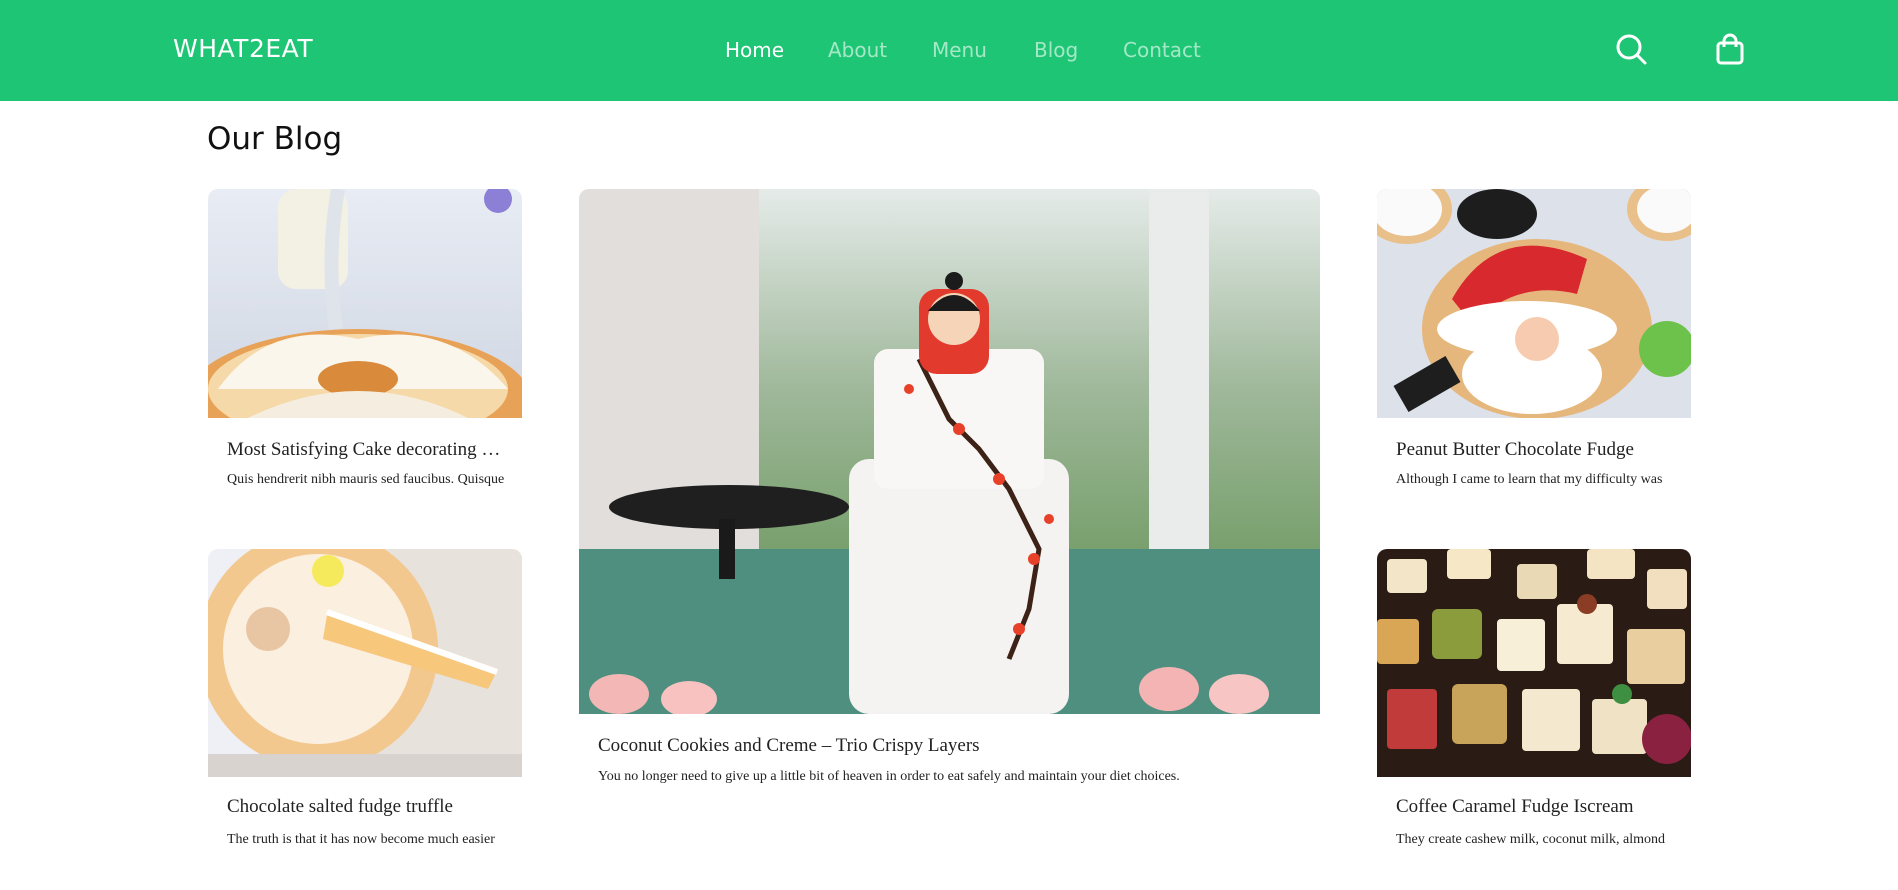 The width and height of the screenshot is (1898, 890). Describe the element at coordinates (275, 139) in the screenshot. I see `page-title: Our Blog` at that location.